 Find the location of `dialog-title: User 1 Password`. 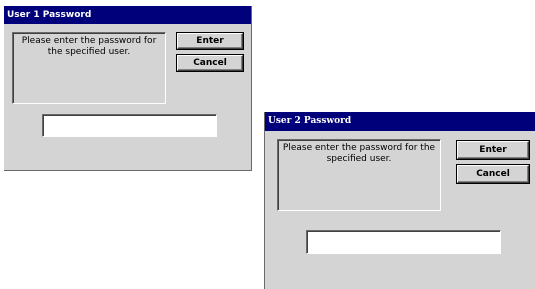

dialog-title: User 1 Password is located at coordinates (127, 15).